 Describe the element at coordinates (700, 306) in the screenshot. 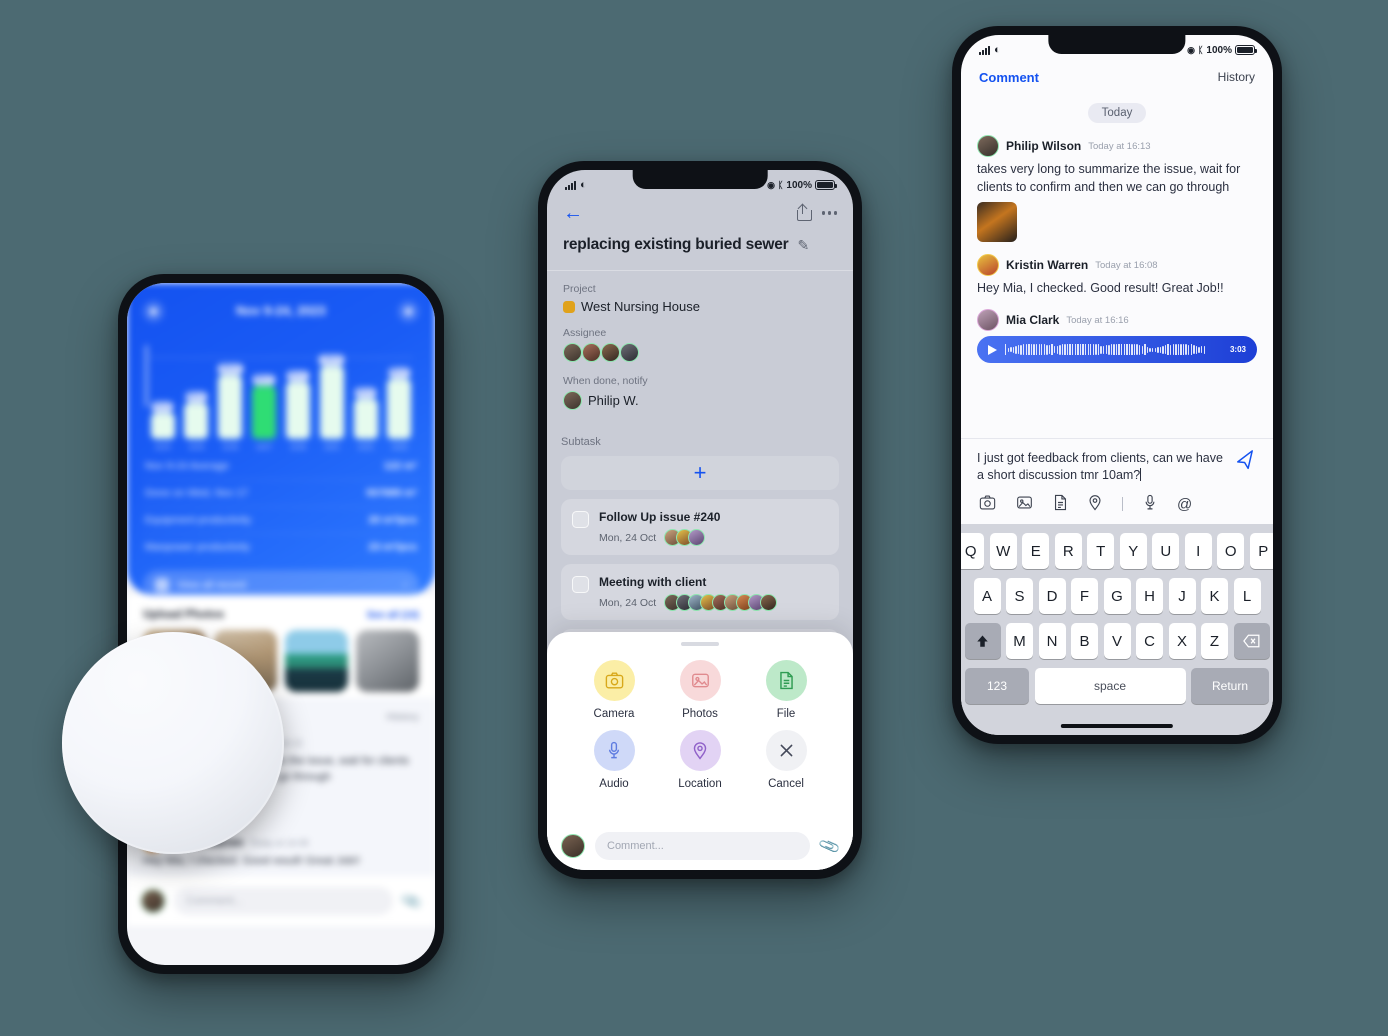

I see `field-value-row: West Nursing House` at that location.